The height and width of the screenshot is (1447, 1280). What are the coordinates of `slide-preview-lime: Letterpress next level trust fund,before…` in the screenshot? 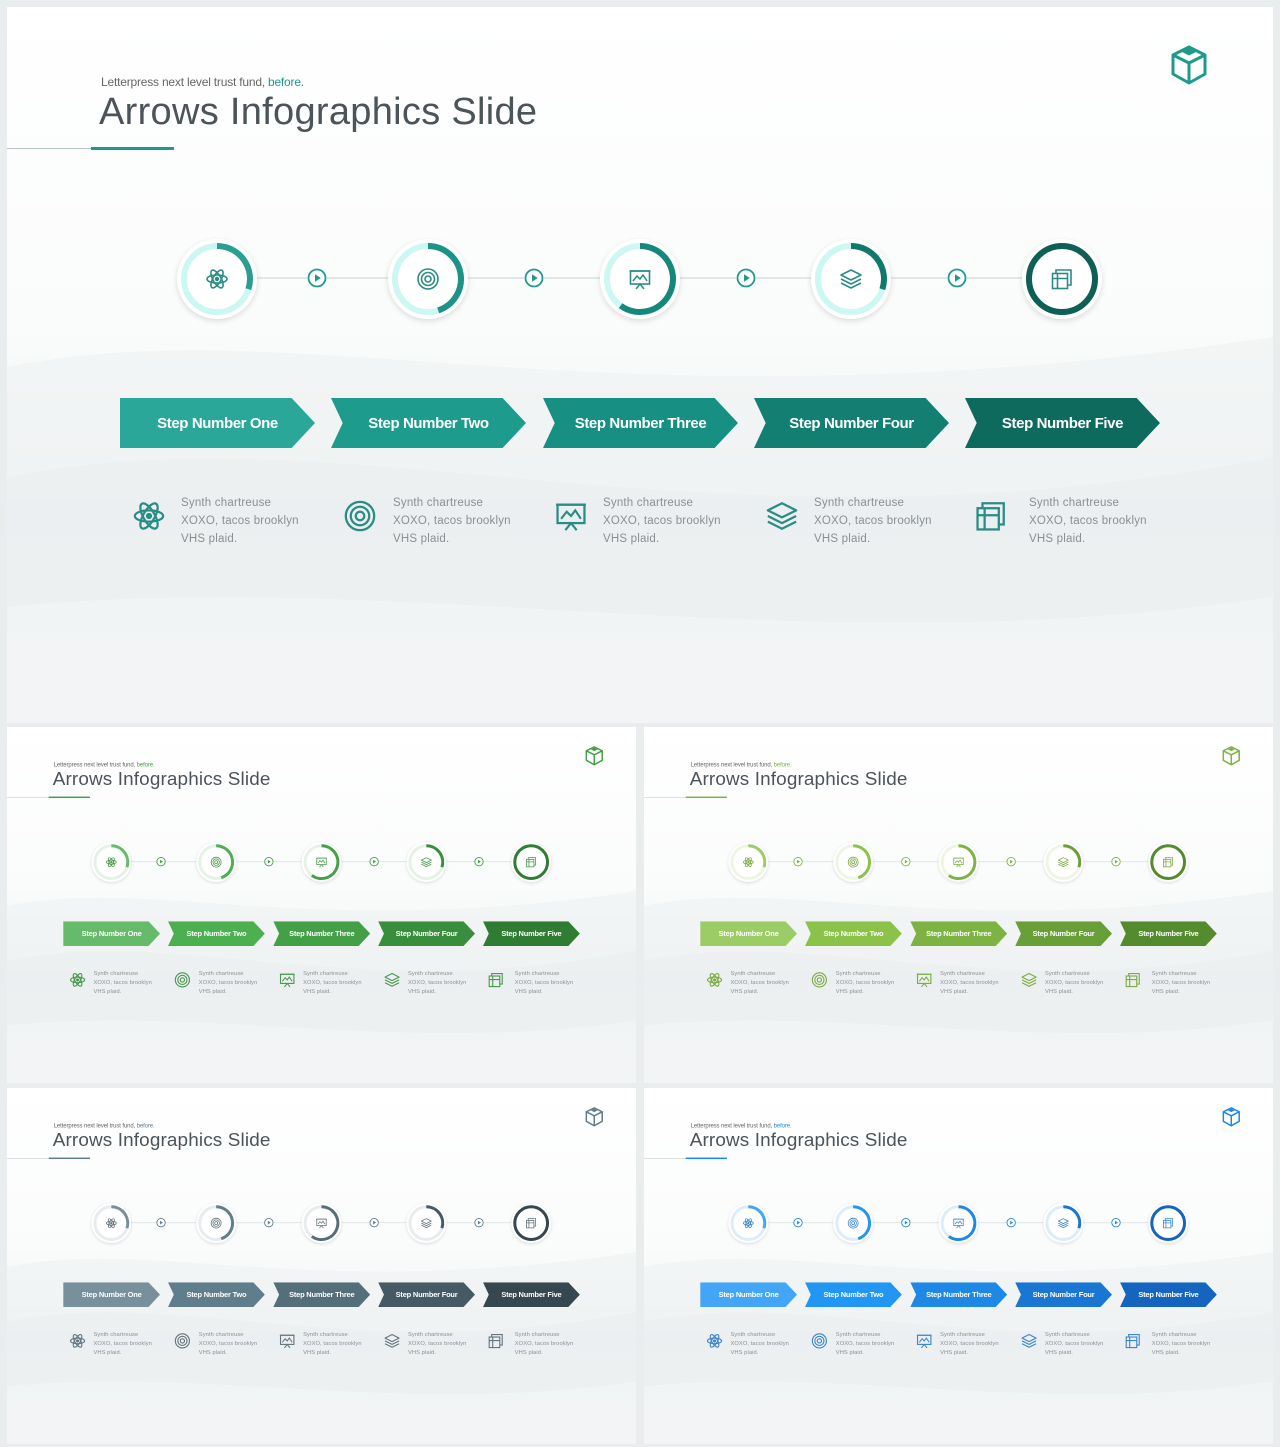 It's located at (958, 905).